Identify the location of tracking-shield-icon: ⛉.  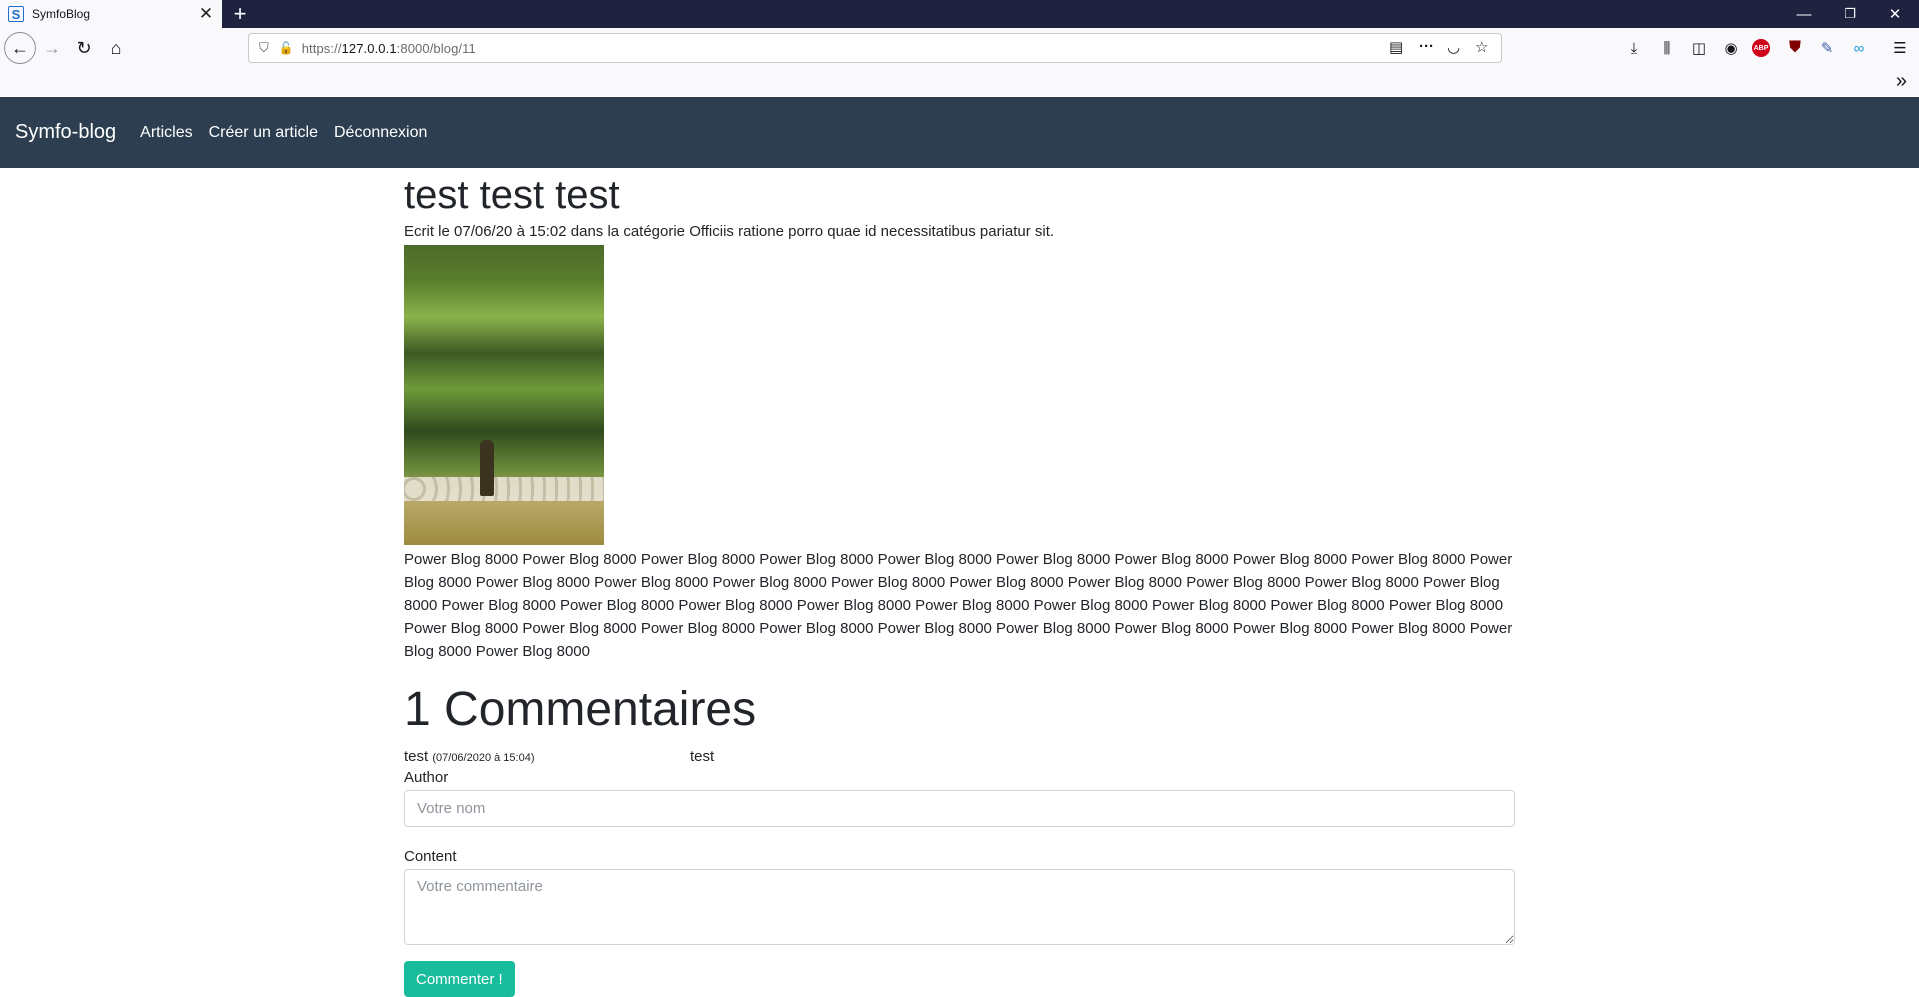
(264, 48).